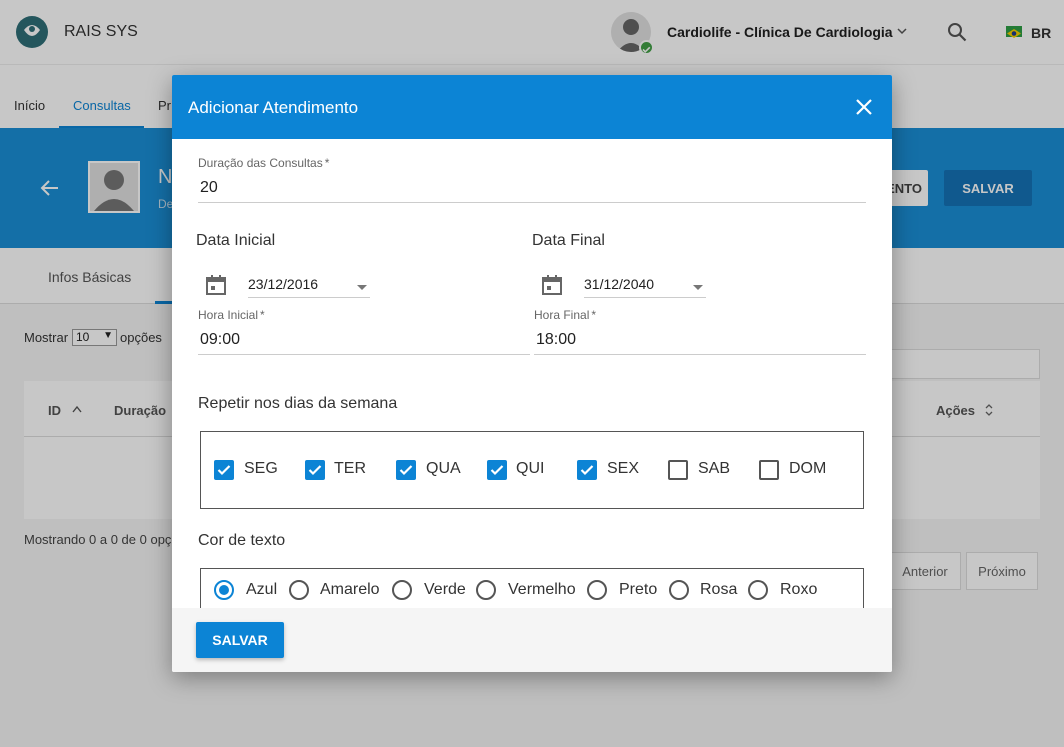 This screenshot has height=747, width=1064. Describe the element at coordinates (562, 315) in the screenshot. I see `end-time-label-text: Hora Final` at that location.